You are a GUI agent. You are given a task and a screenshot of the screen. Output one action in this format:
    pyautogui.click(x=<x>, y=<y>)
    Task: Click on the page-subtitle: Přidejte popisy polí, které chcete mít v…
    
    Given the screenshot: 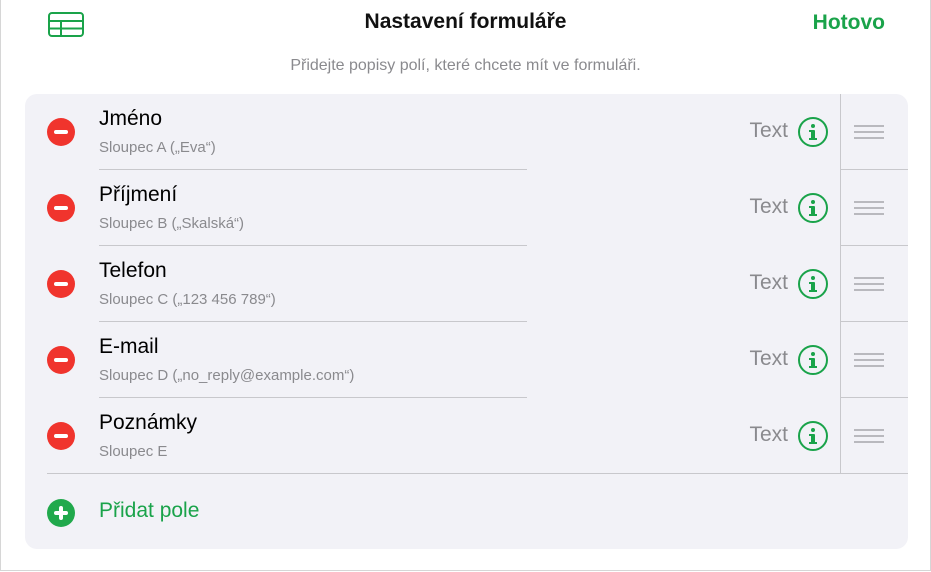 What is the action you would take?
    pyautogui.click(x=465, y=65)
    